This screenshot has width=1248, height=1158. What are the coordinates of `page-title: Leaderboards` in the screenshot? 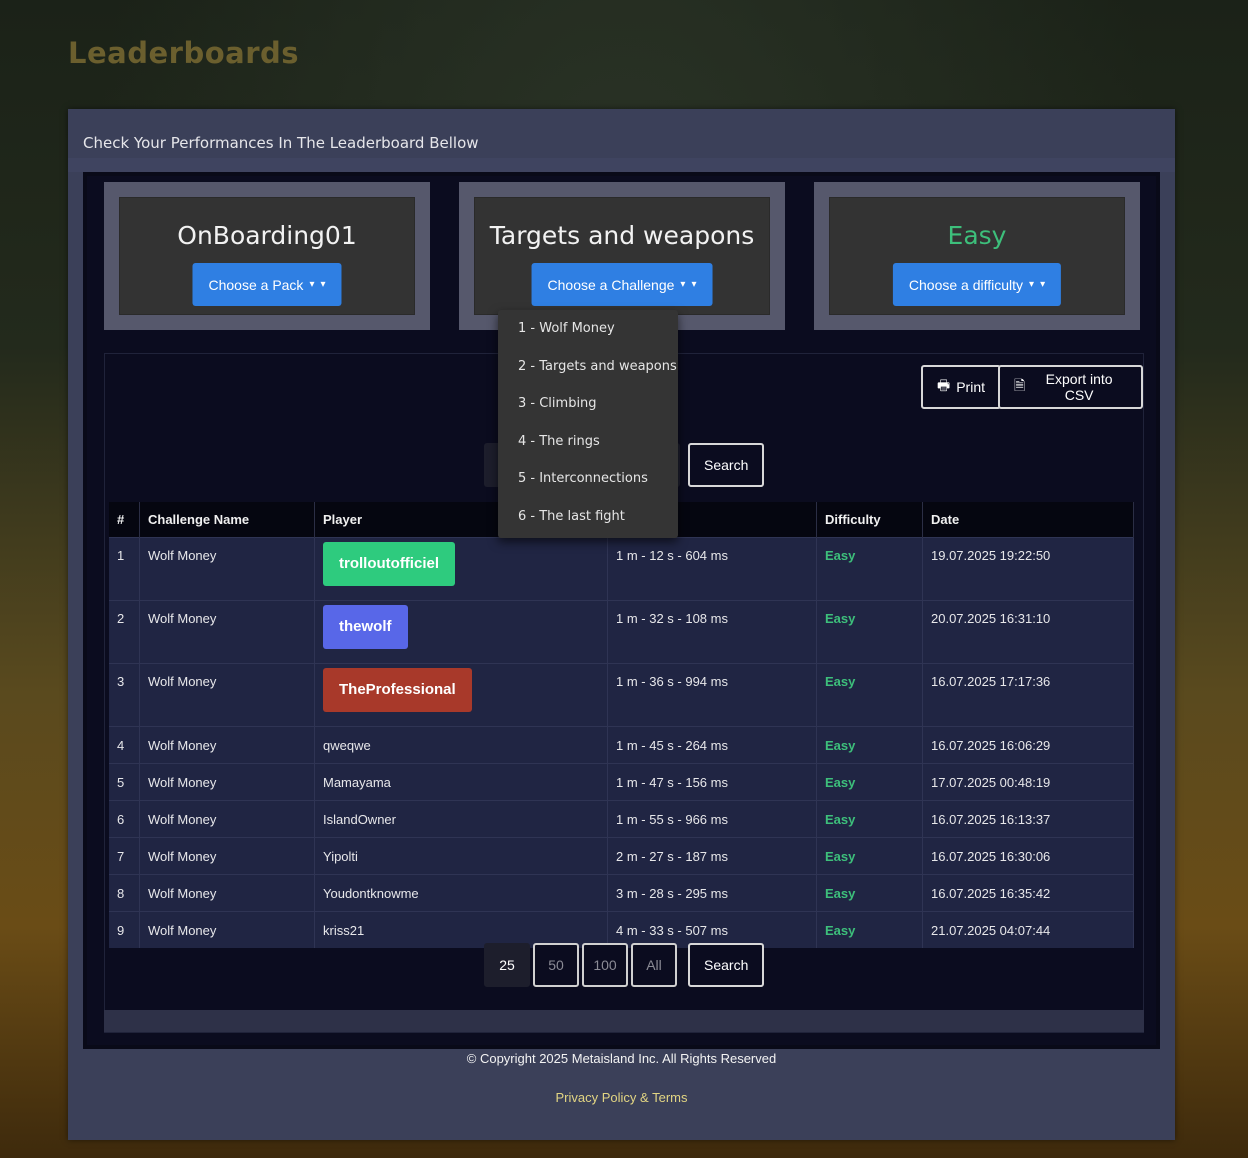 It's located at (184, 53).